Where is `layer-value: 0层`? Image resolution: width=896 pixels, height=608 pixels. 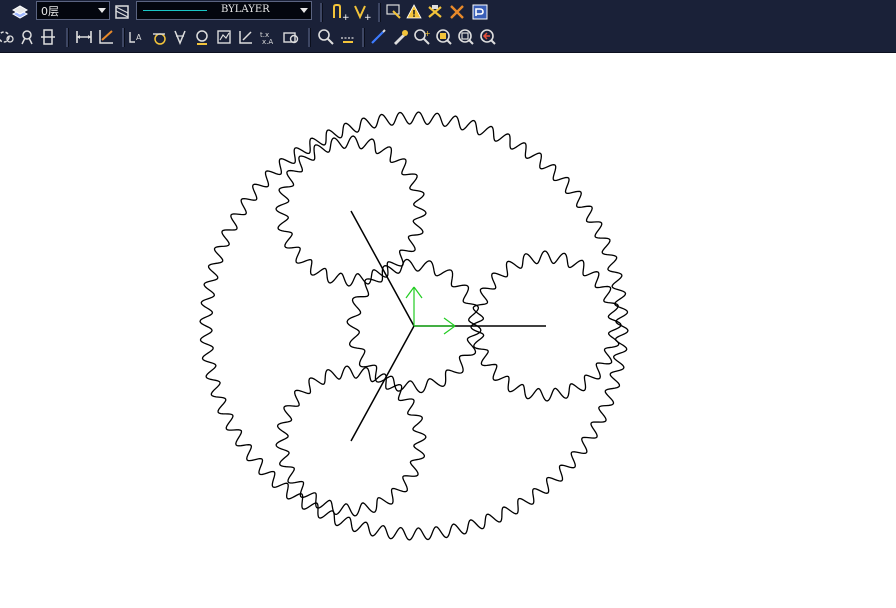
layer-value: 0层 is located at coordinates (50, 11).